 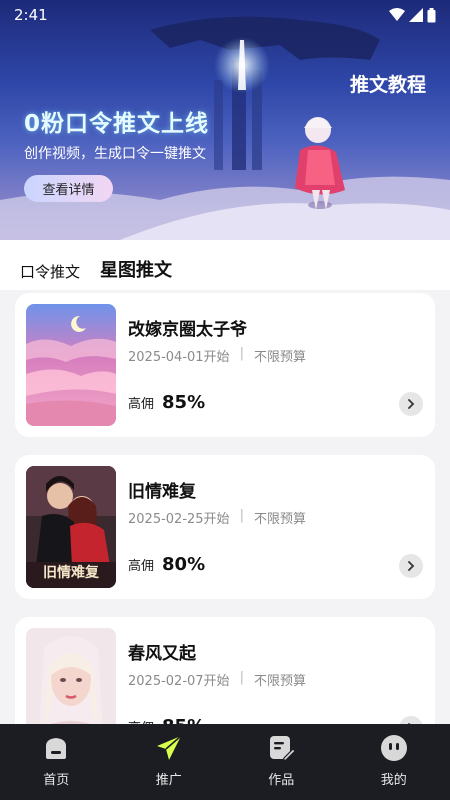 I want to click on document-edit-icon, so click(x=281, y=748).